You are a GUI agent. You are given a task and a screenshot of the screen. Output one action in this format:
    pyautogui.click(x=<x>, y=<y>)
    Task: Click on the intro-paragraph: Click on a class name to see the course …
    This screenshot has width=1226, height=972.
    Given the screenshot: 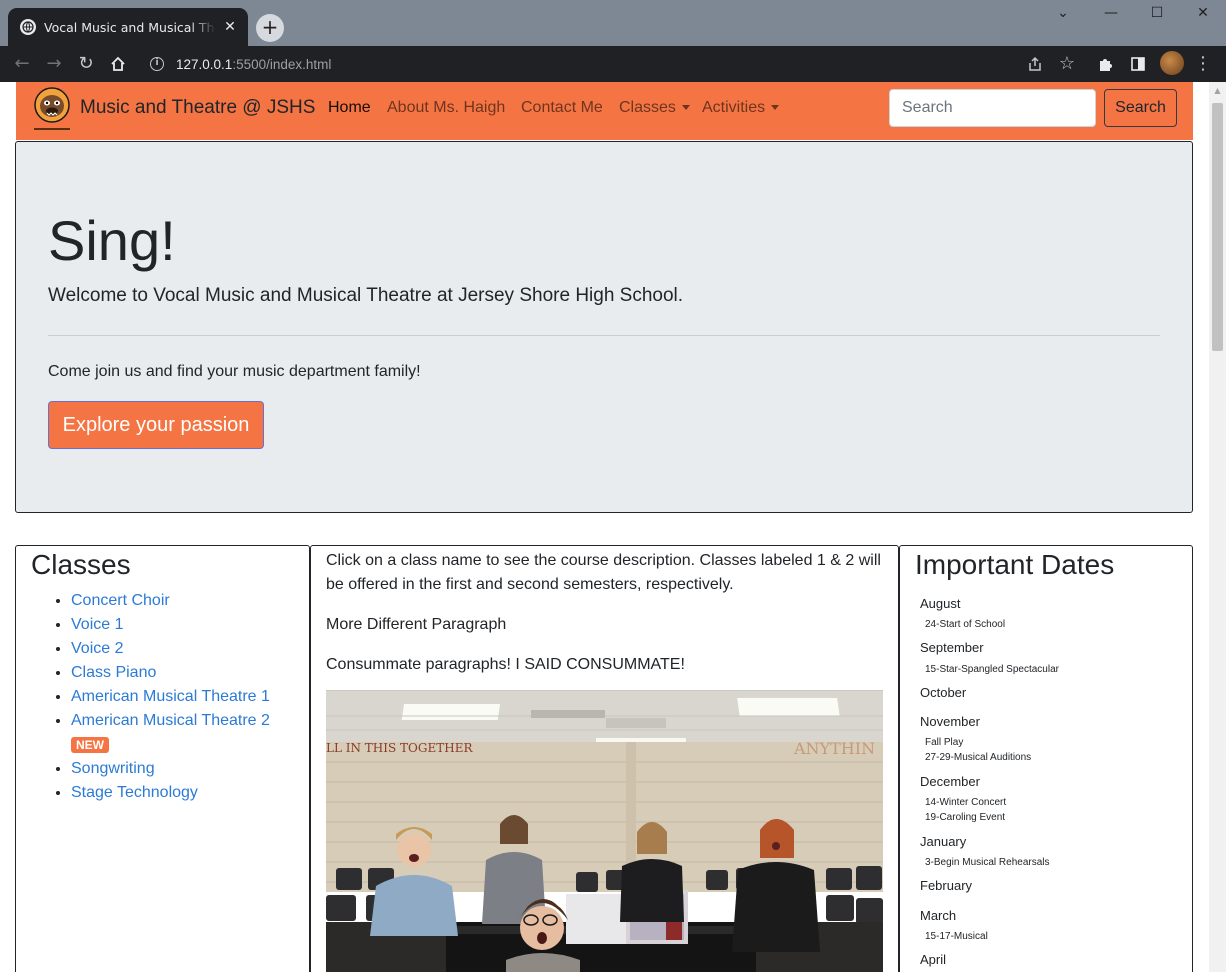 What is the action you would take?
    pyautogui.click(x=603, y=572)
    